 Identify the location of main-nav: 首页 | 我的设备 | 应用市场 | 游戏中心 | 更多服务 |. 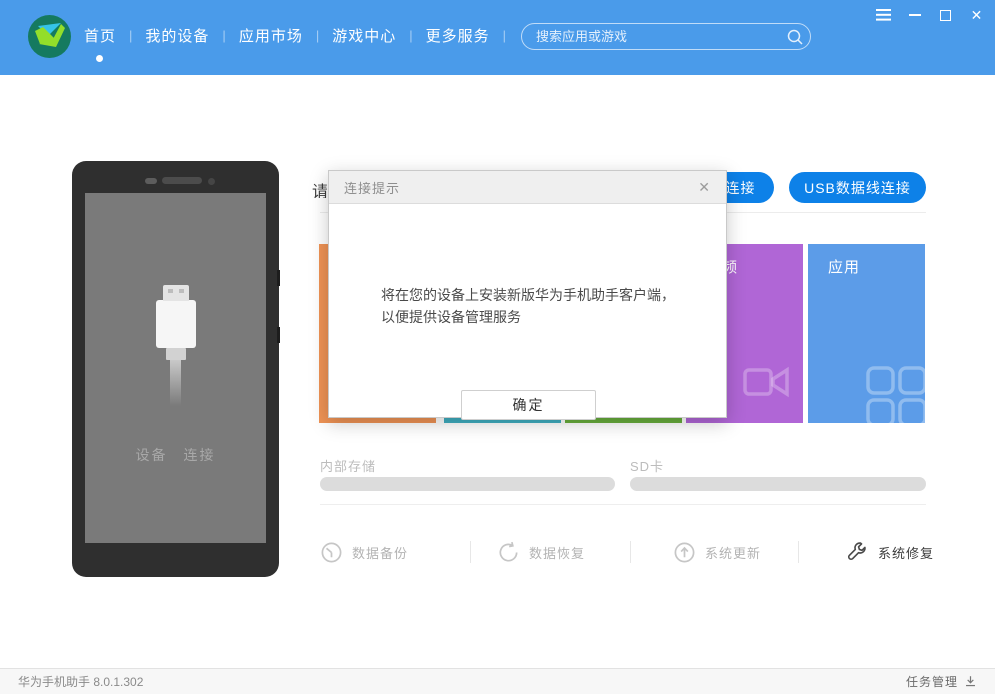
(301, 43).